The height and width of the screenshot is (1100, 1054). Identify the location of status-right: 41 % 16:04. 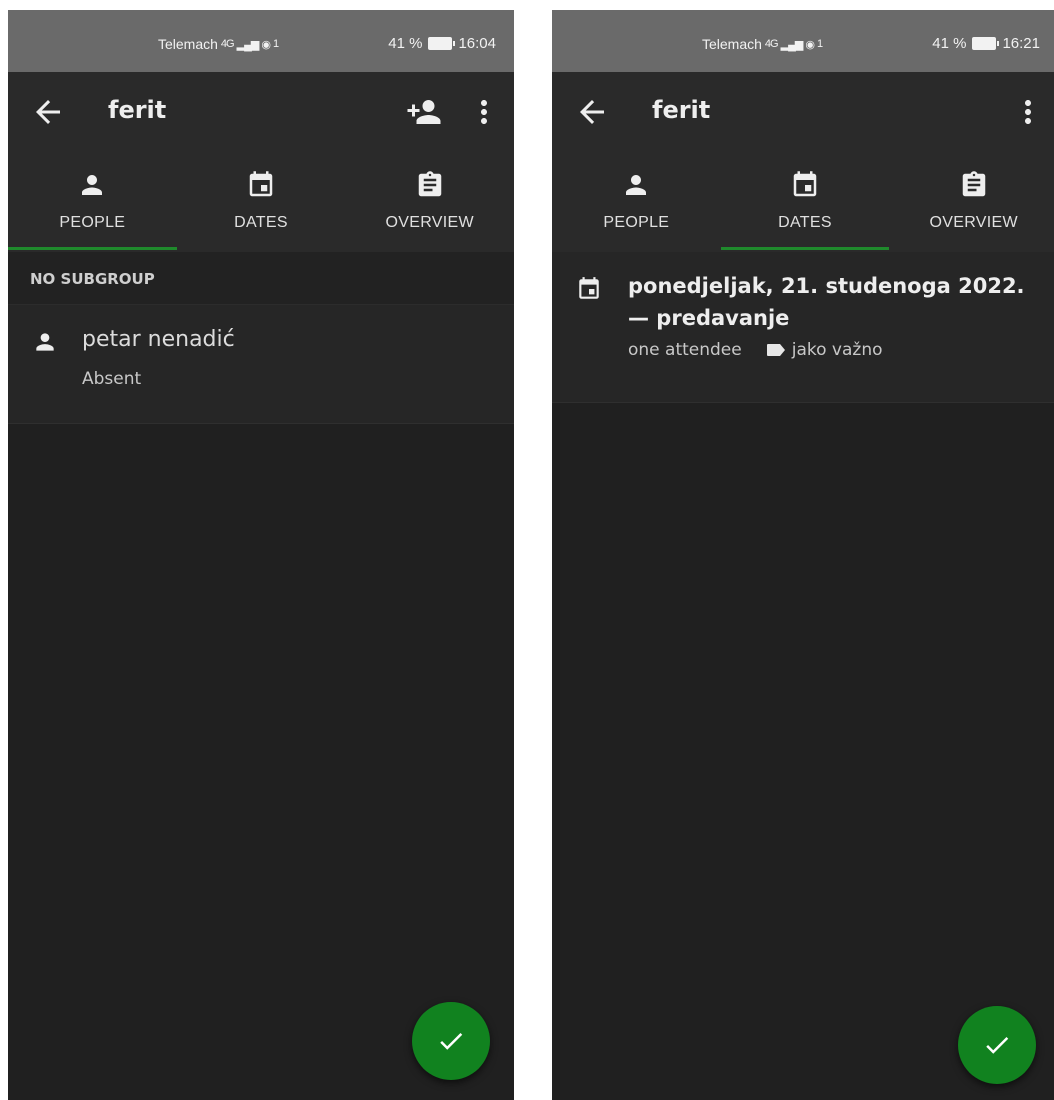
(442, 43).